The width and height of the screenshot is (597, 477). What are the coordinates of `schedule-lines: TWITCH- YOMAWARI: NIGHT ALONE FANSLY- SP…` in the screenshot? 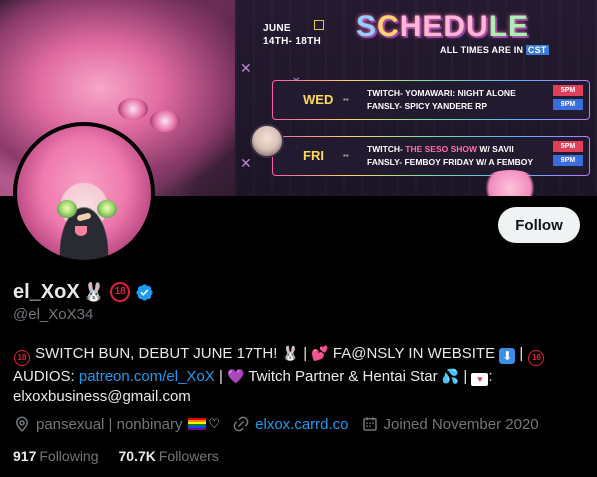 It's located at (441, 100).